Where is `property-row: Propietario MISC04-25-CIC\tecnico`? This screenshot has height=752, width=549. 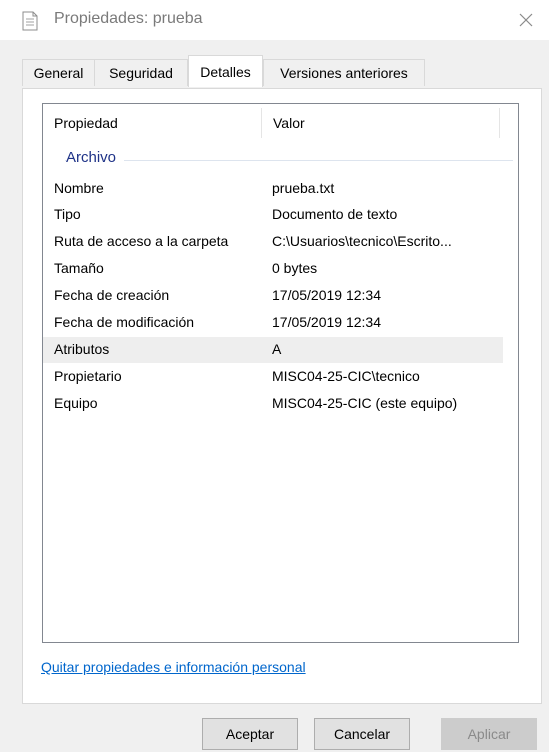
property-row: Propietario MISC04-25-CIC\tecnico is located at coordinates (273, 377).